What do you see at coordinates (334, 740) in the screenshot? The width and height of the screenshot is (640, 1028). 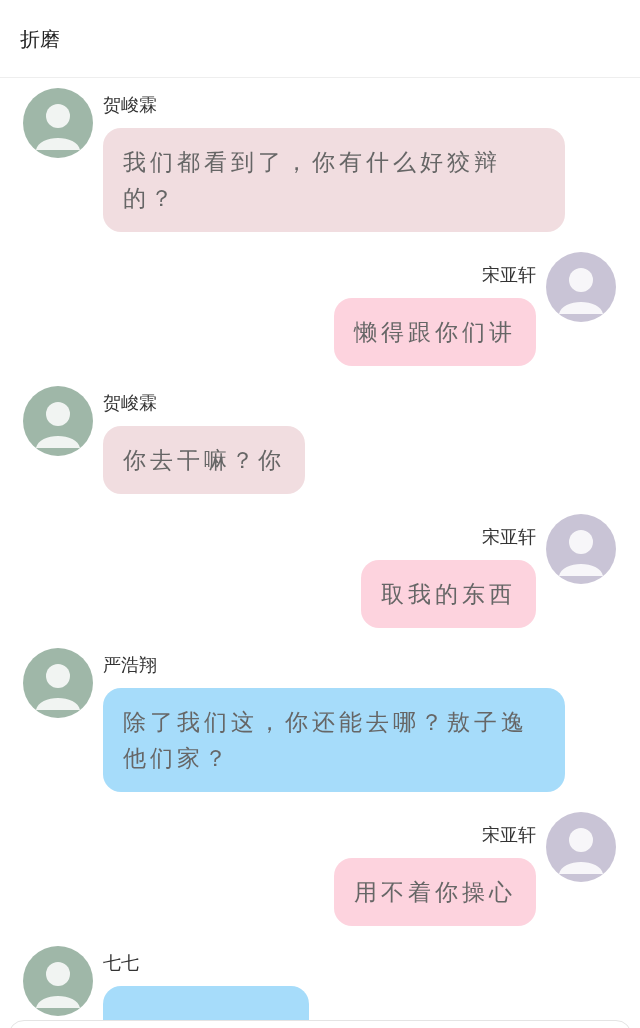 I see `message-bubble: 除了我们这，你还能去哪？敖子逸他们家？` at bounding box center [334, 740].